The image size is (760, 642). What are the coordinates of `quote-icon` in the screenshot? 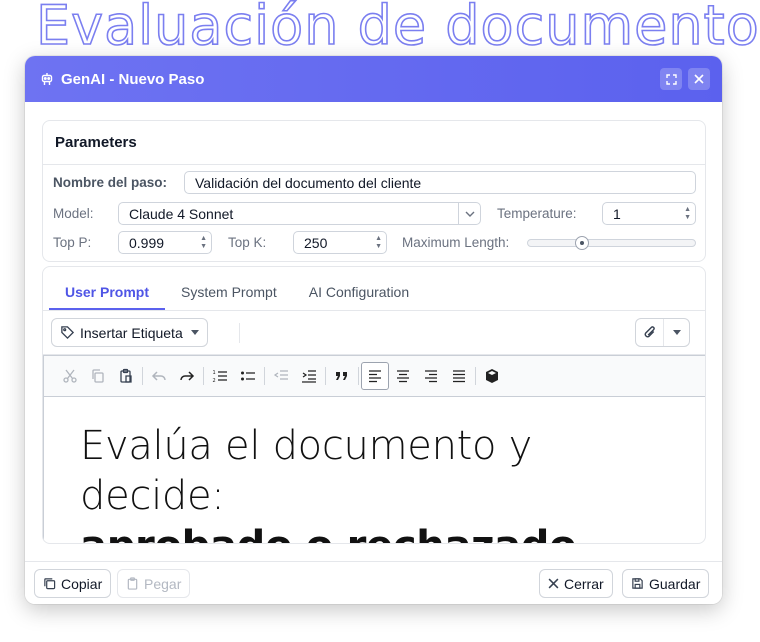 It's located at (342, 376).